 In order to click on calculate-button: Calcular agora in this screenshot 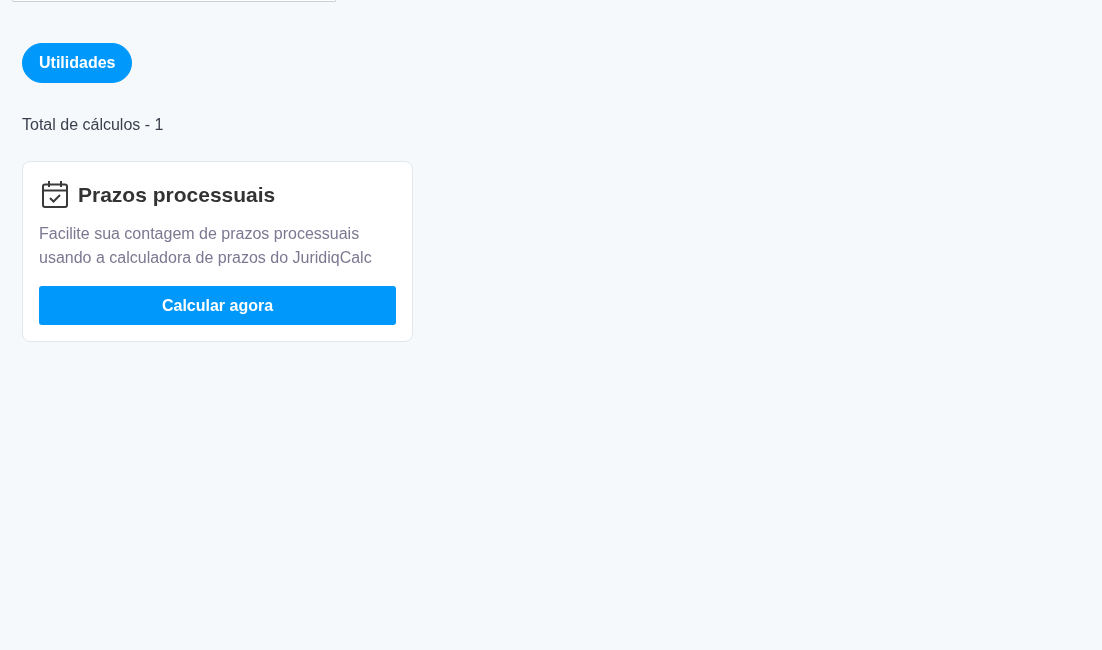, I will do `click(217, 305)`.